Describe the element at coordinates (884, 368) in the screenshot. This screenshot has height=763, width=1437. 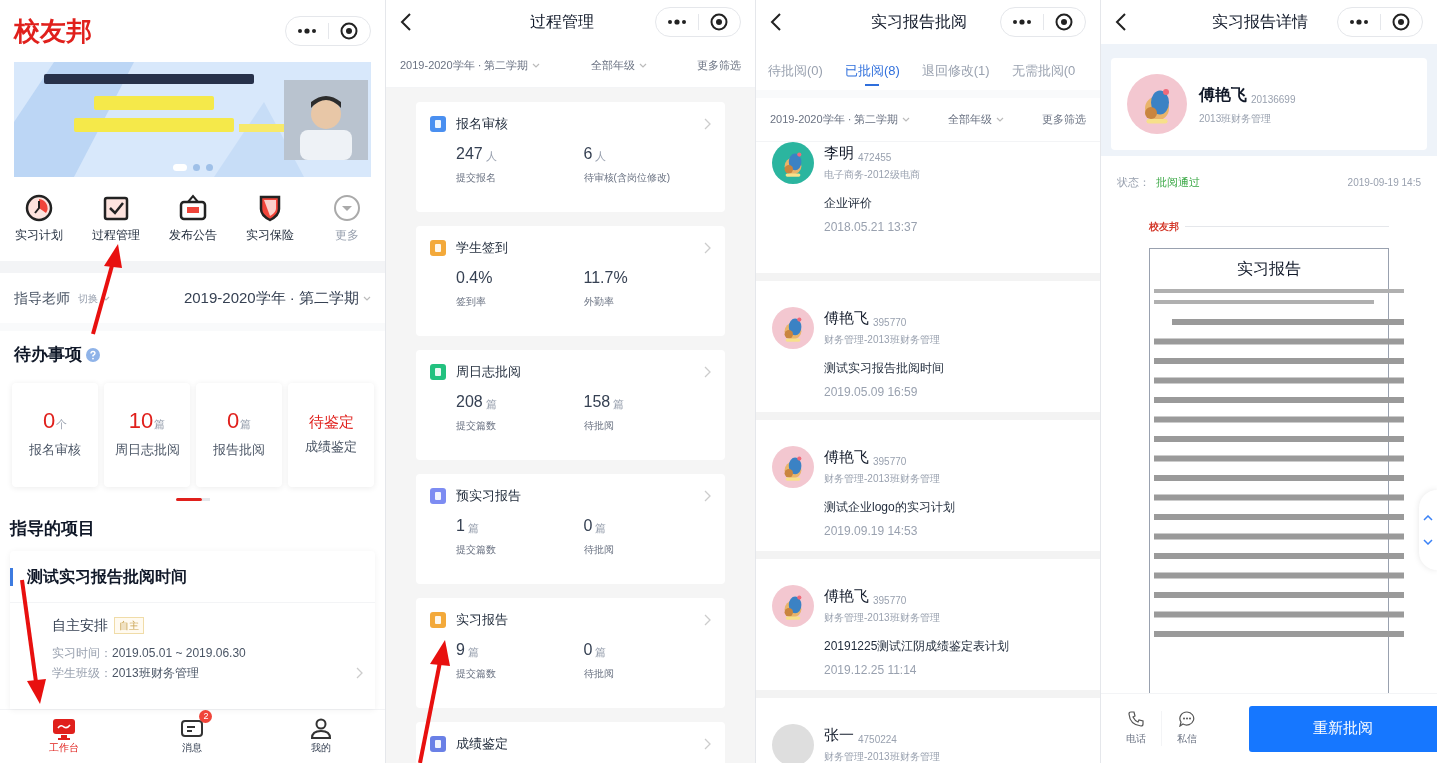
I see `report-title: 测试实习报告批阅时间` at that location.